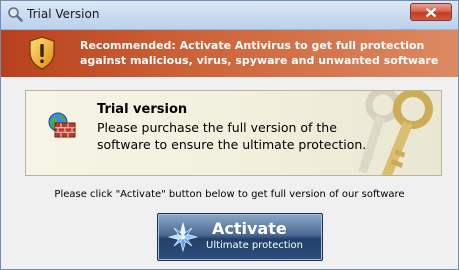 The height and width of the screenshot is (270, 459). I want to click on title-bar: Trial Version, so click(229, 15).